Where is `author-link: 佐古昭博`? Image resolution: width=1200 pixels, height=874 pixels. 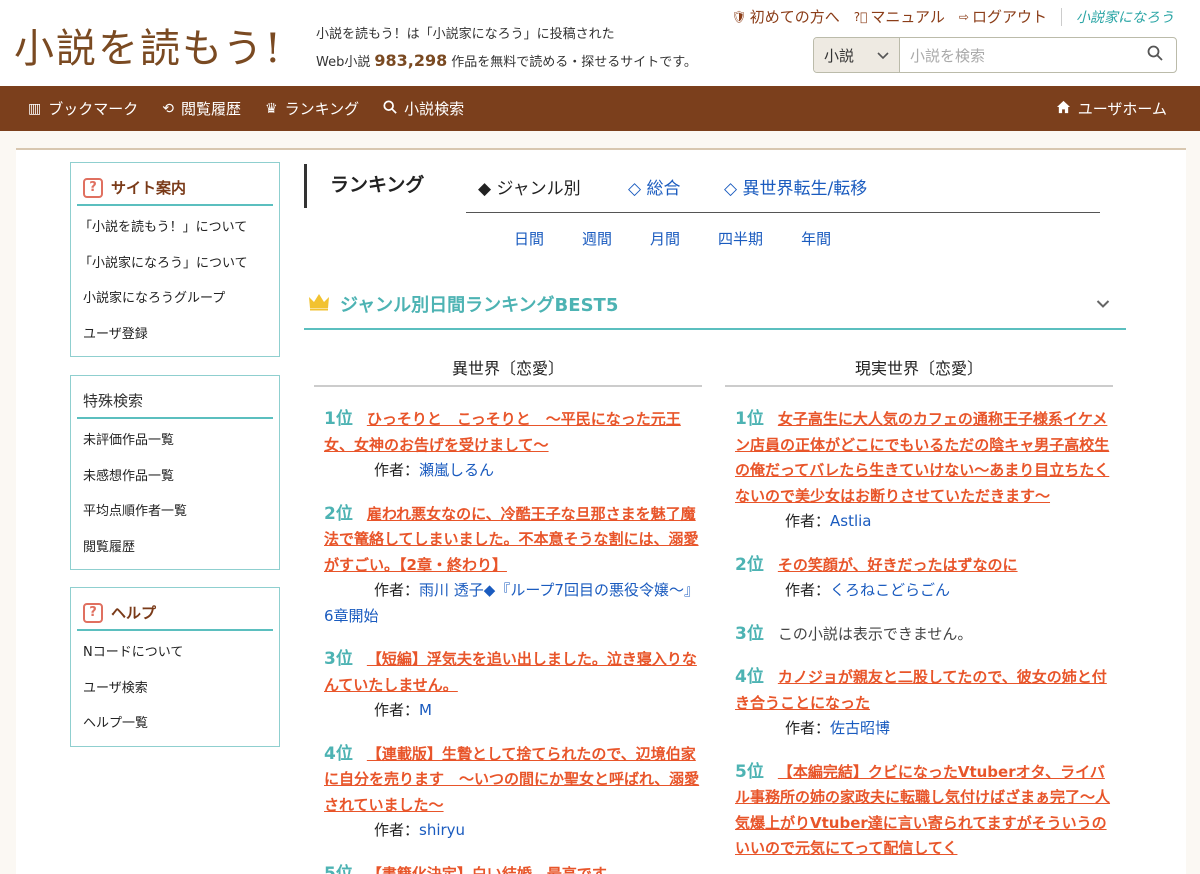
author-link: 佐古昭博 is located at coordinates (860, 728).